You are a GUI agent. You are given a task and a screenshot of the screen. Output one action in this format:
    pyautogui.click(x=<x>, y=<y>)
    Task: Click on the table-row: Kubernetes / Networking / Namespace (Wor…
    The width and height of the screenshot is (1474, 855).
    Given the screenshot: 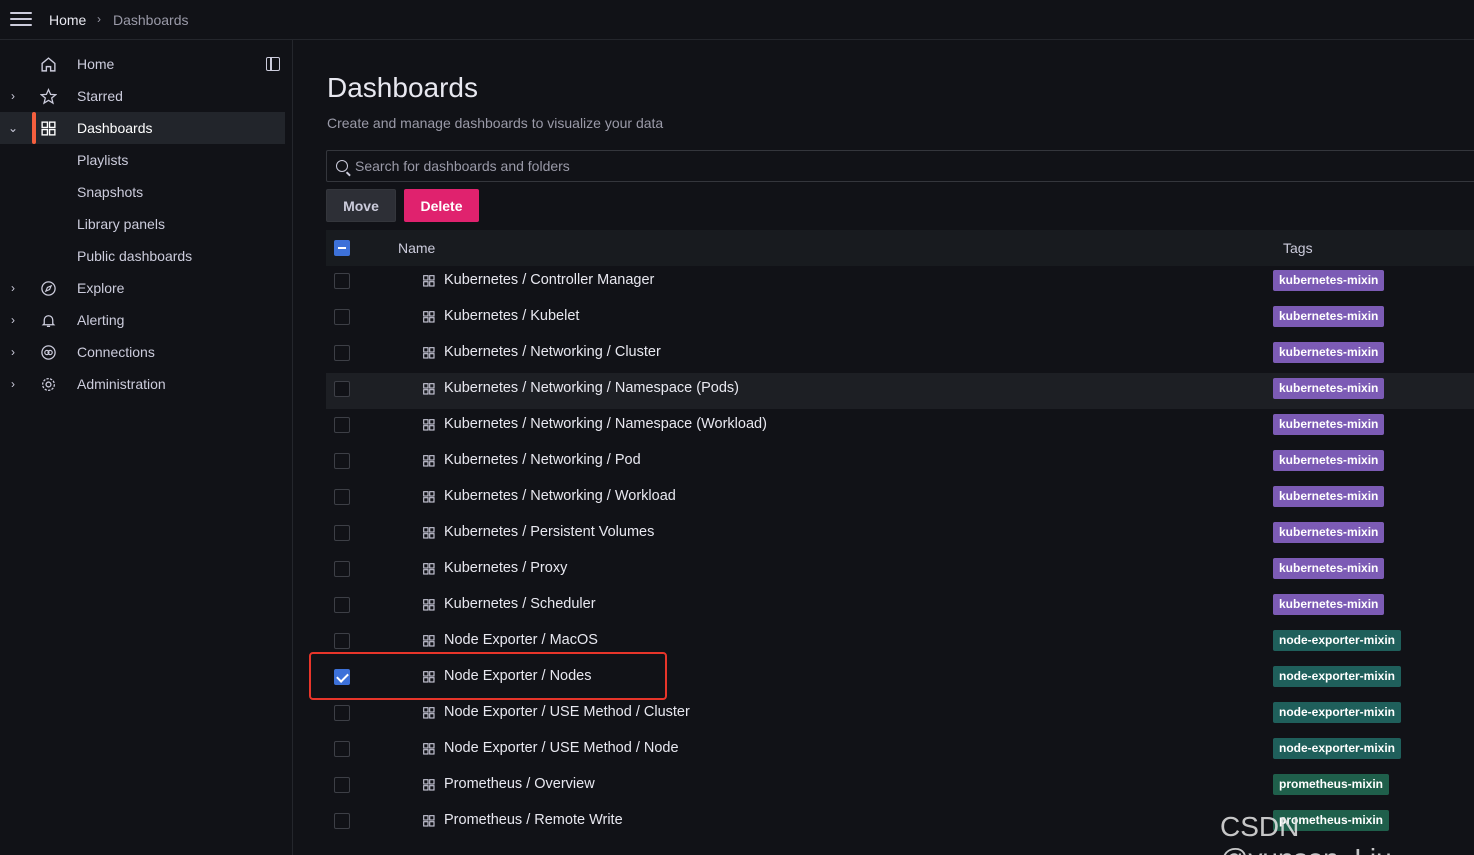 What is the action you would take?
    pyautogui.click(x=900, y=427)
    